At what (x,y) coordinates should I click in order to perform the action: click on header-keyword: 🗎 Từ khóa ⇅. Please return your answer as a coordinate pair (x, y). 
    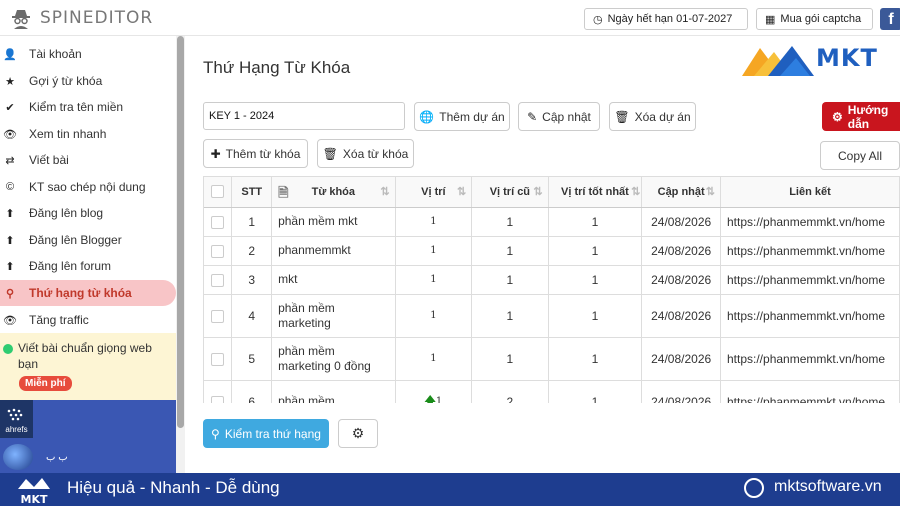
    Looking at the image, I should click on (333, 192).